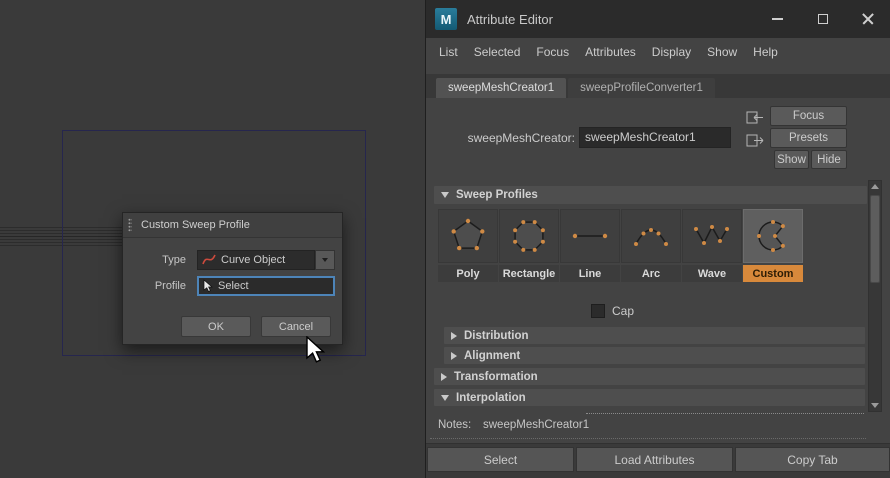  Describe the element at coordinates (174, 260) in the screenshot. I see `type-label: Type` at that location.